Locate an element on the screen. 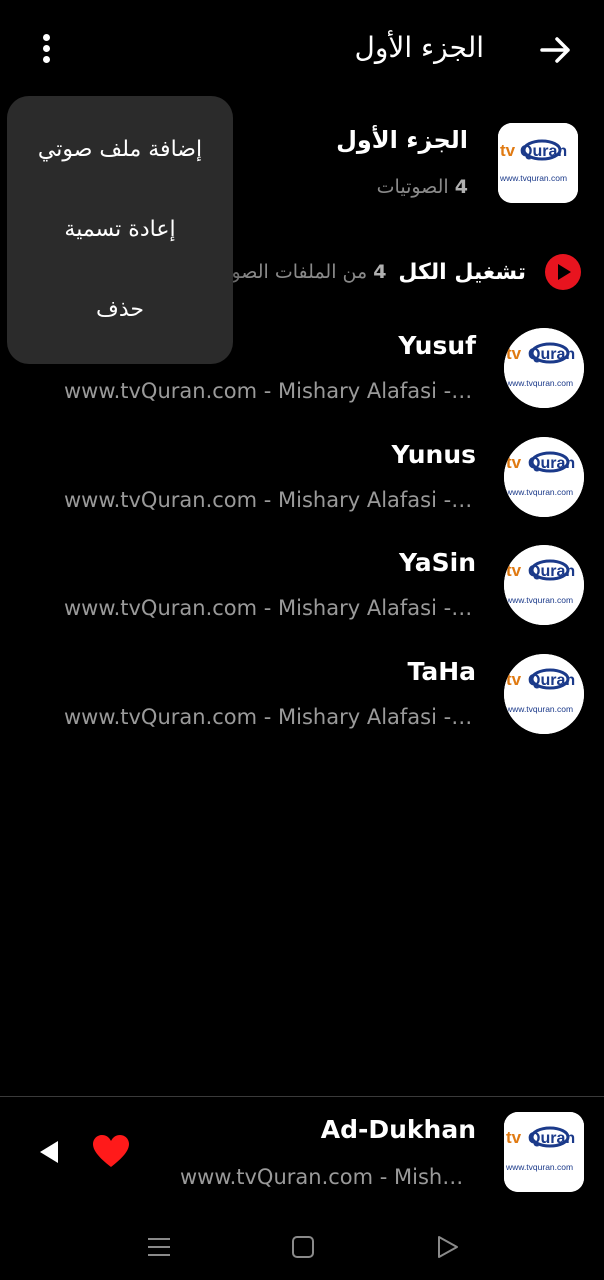 Image resolution: width=604 pixels, height=1280 pixels. play-circle-icon is located at coordinates (563, 272).